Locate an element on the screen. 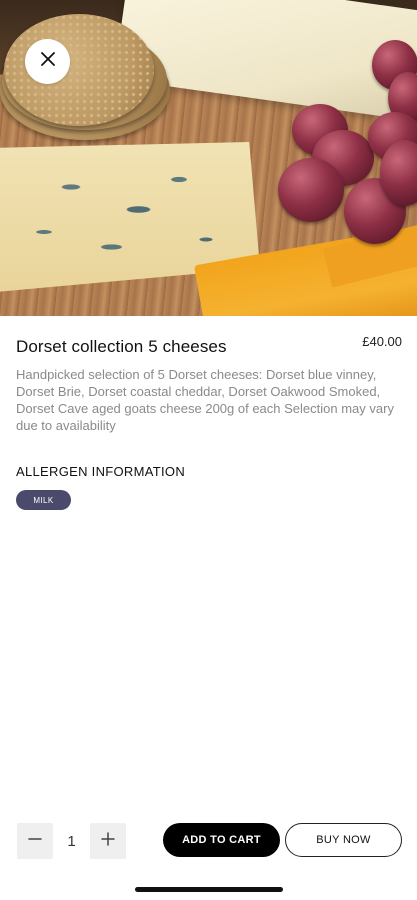  minus-icon is located at coordinates (35, 841).